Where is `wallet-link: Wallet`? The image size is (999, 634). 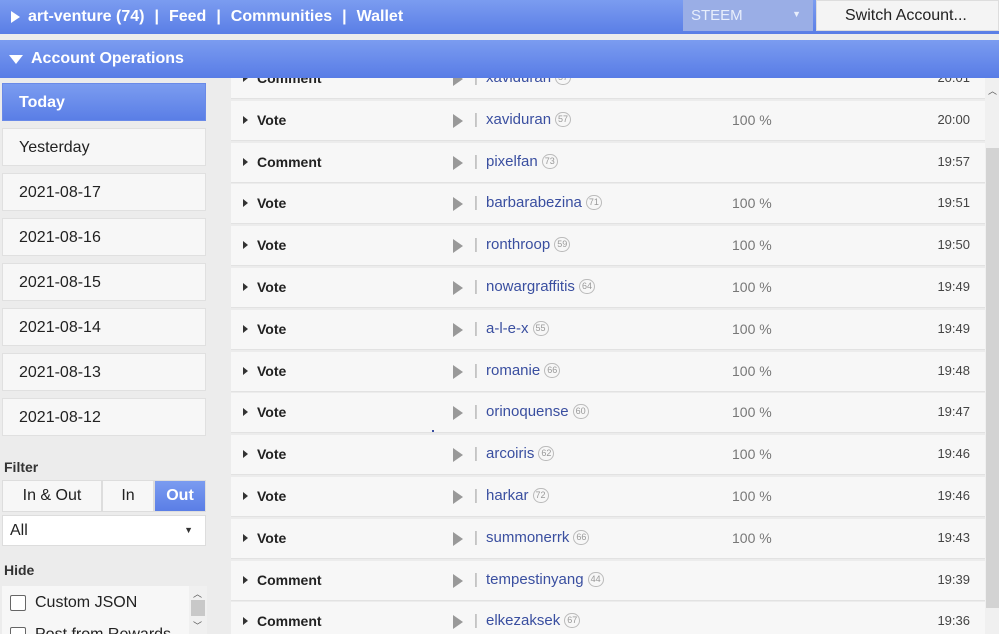
wallet-link: Wallet is located at coordinates (380, 17).